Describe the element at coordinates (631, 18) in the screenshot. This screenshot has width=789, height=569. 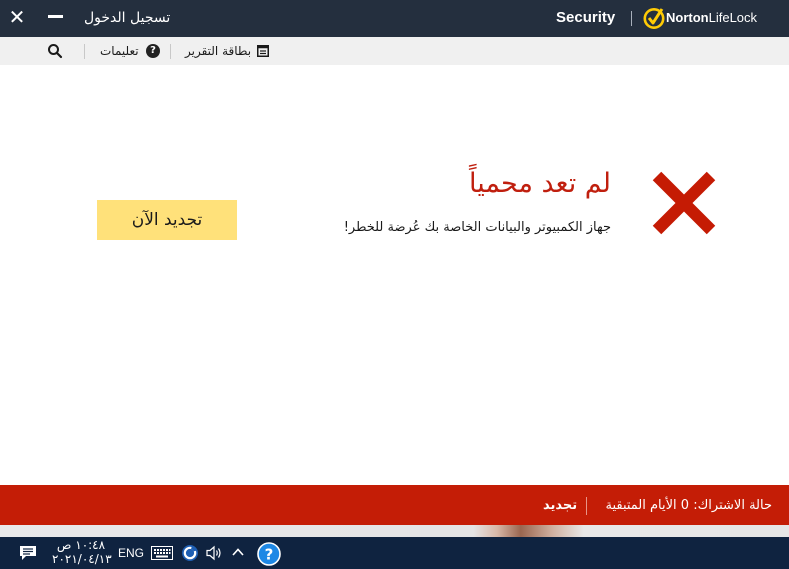
I see `brand-divider` at that location.